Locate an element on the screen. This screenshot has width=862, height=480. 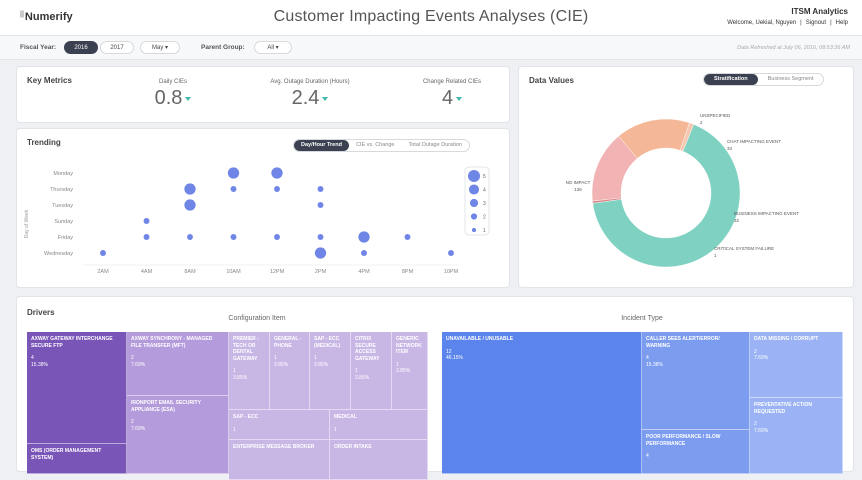
config-treemap-cell: GENERIC NETWORK ITEM 1 3.85% is located at coordinates (410, 371).